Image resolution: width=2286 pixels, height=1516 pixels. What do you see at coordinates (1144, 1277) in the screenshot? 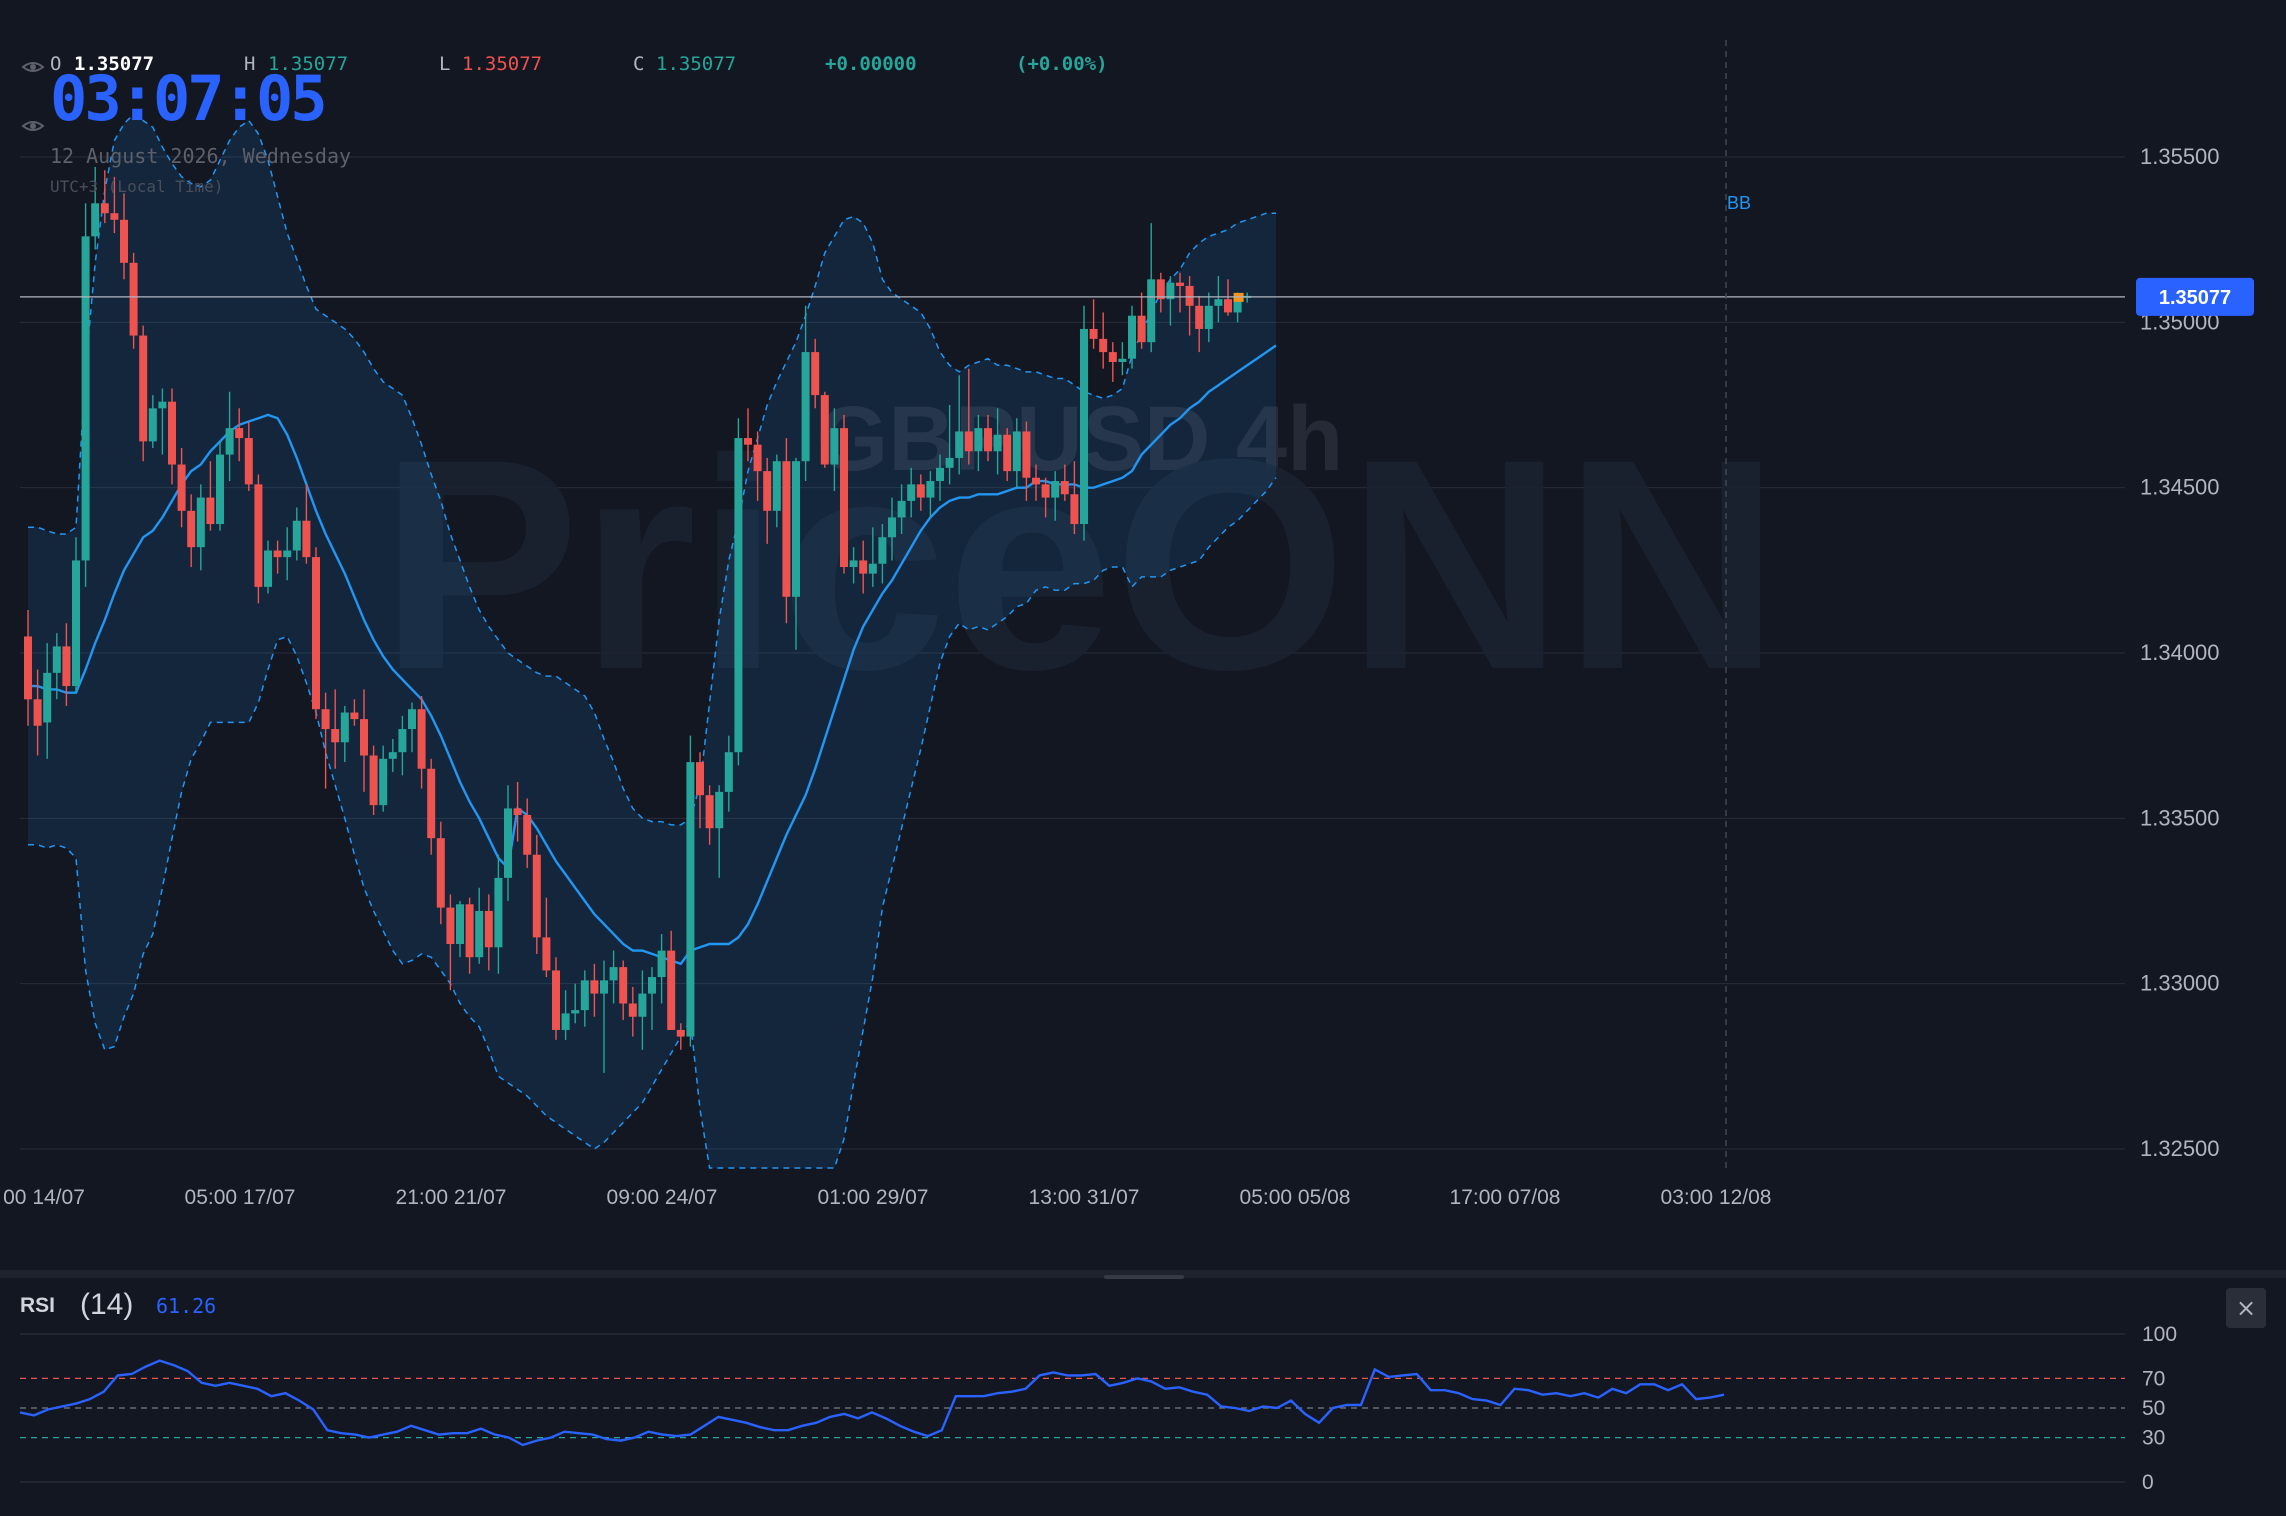
I see `pane-resize-handle` at bounding box center [1144, 1277].